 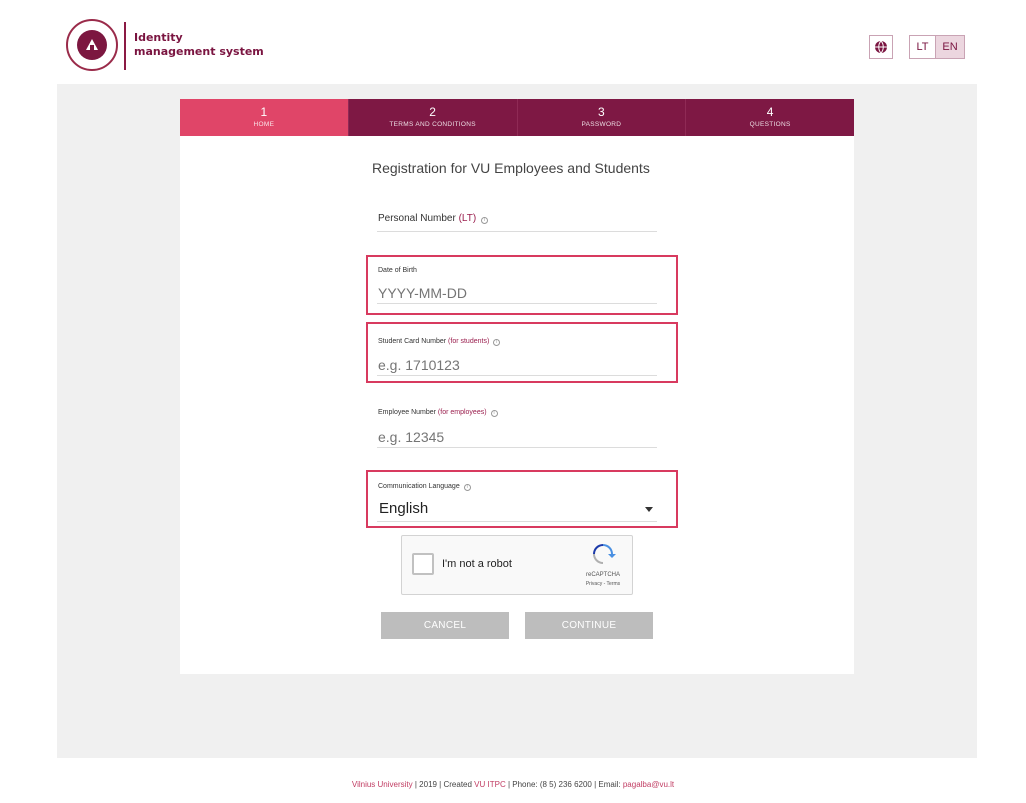 I want to click on app-title-line1: Identity, so click(x=158, y=37).